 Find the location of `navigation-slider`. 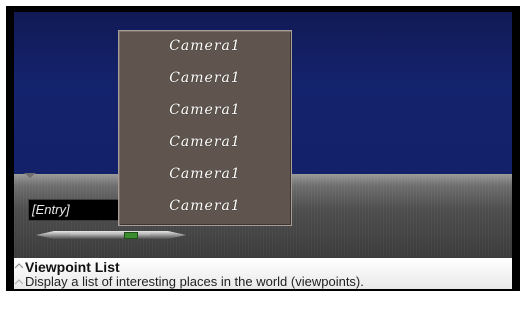

navigation-slider is located at coordinates (111, 235).